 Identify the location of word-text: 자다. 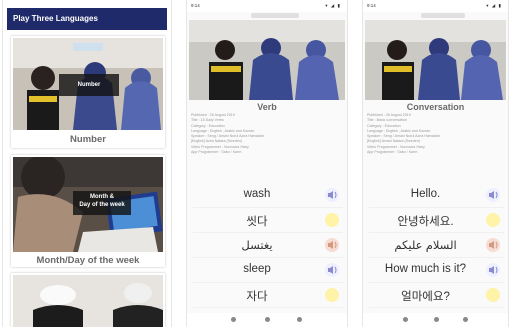
(257, 297).